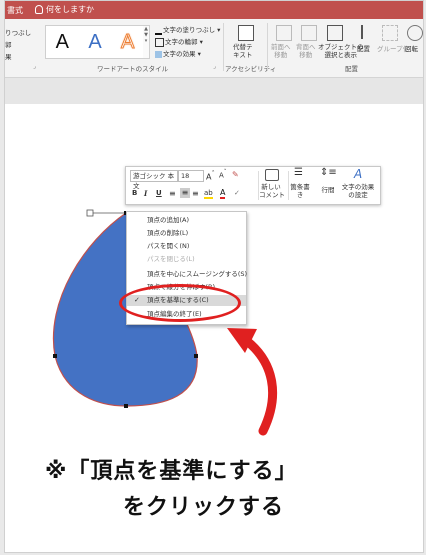  Describe the element at coordinates (204, 507) in the screenshot. I see `annotation-line-2: をクリックする` at that location.